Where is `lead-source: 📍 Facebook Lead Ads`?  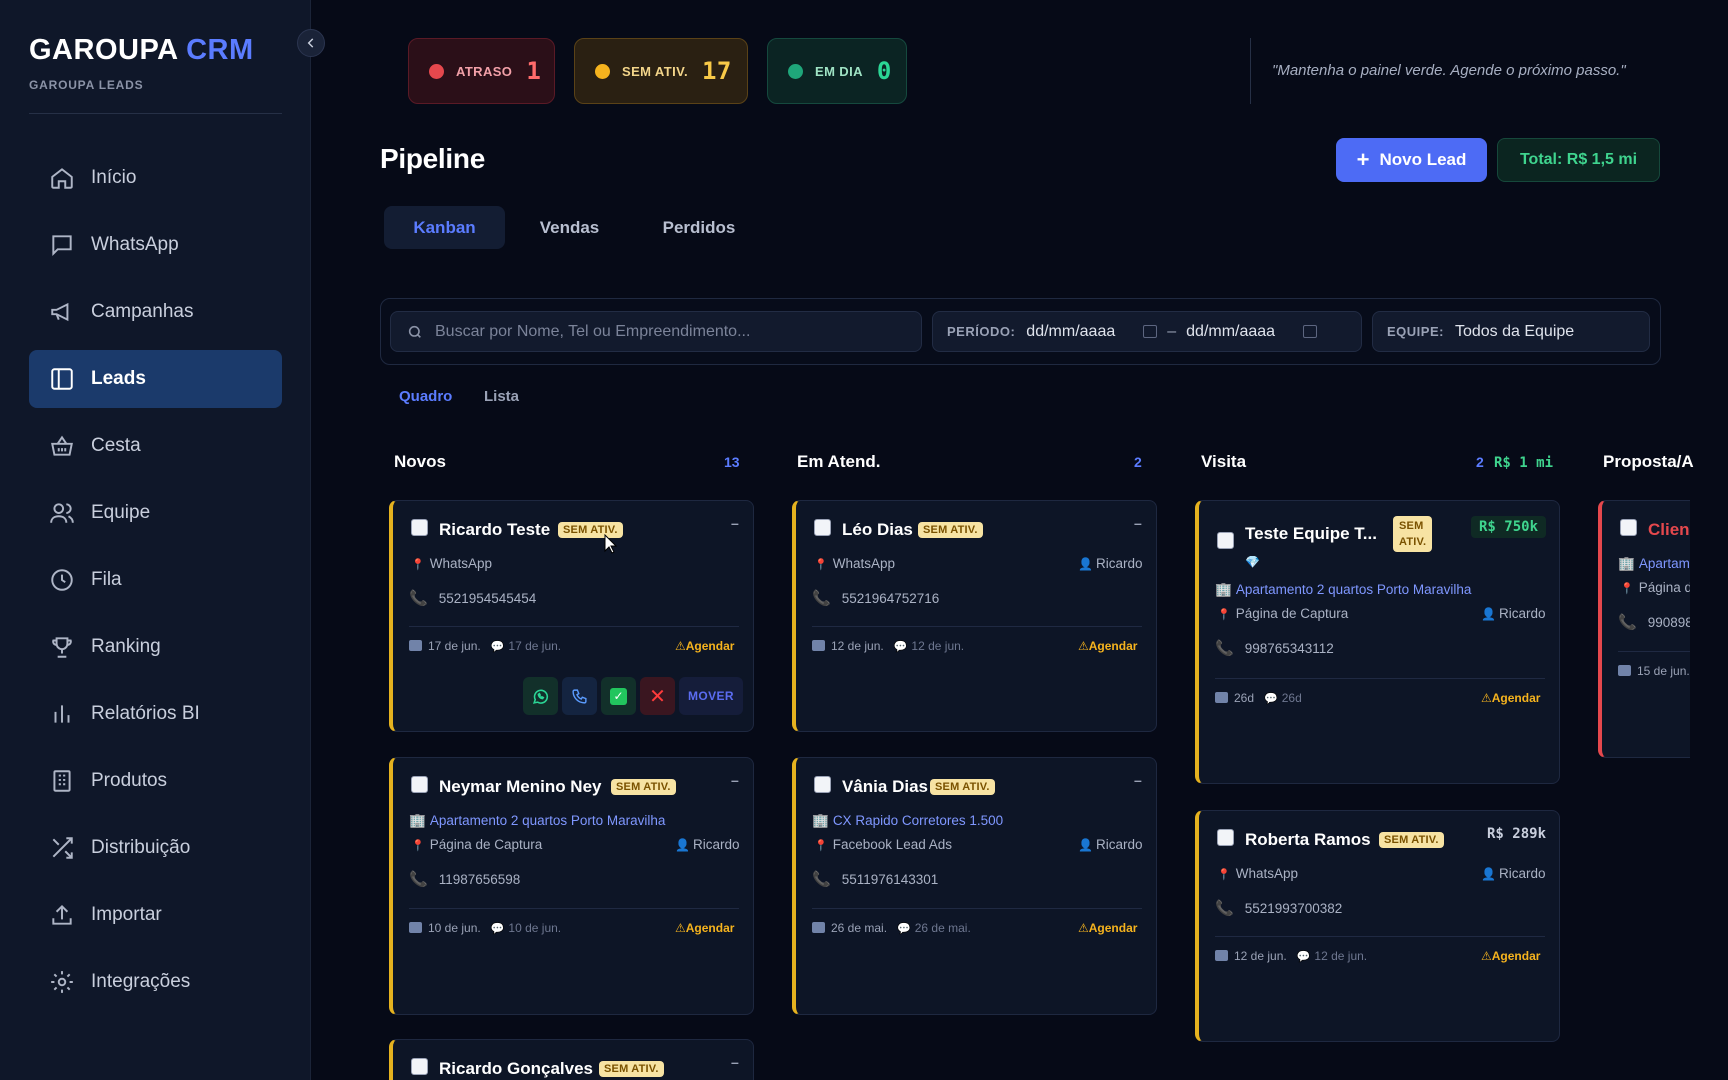 lead-source: 📍 Facebook Lead Ads is located at coordinates (883, 844).